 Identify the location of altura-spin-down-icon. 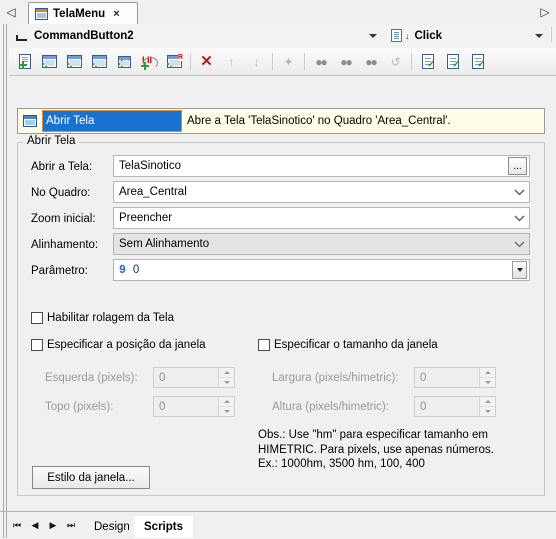
(487, 411).